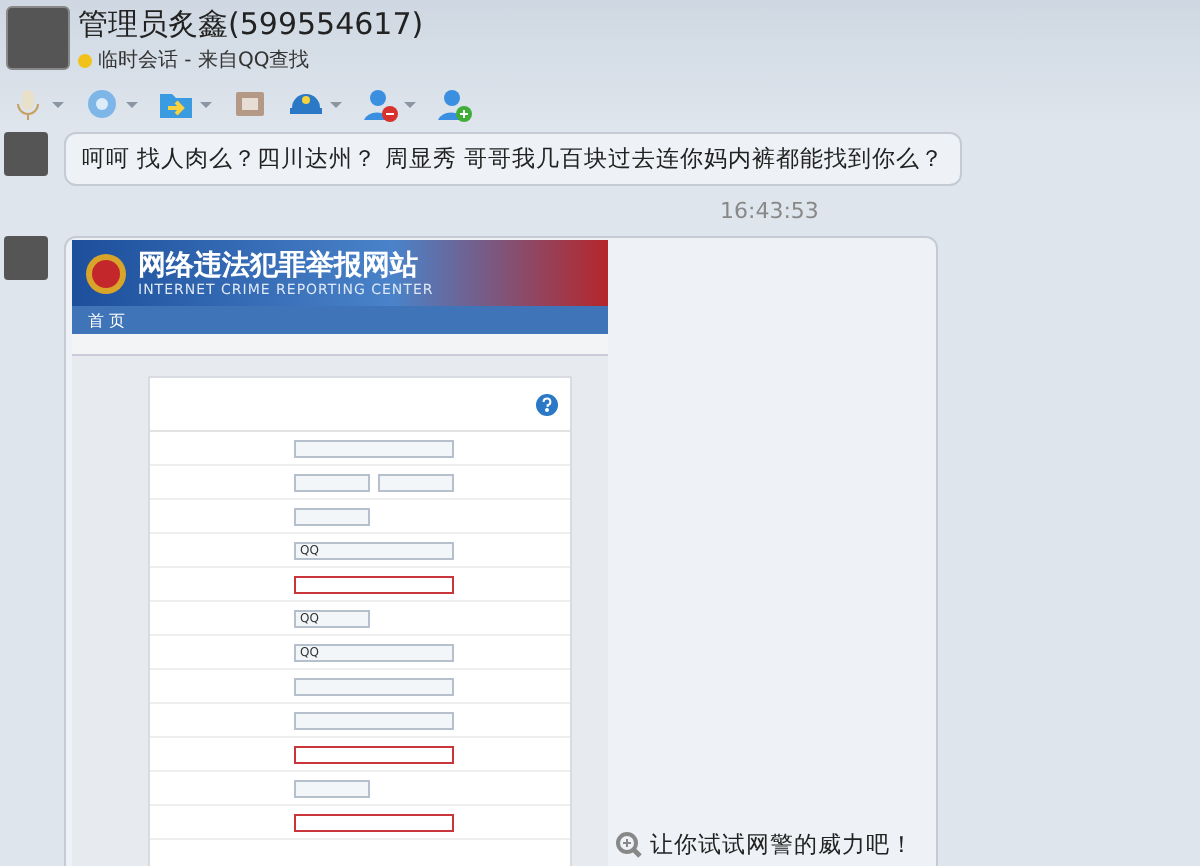 The image size is (1200, 866). Describe the element at coordinates (251, 24) in the screenshot. I see `contact-name: 管理员炙鑫(599554617)` at that location.